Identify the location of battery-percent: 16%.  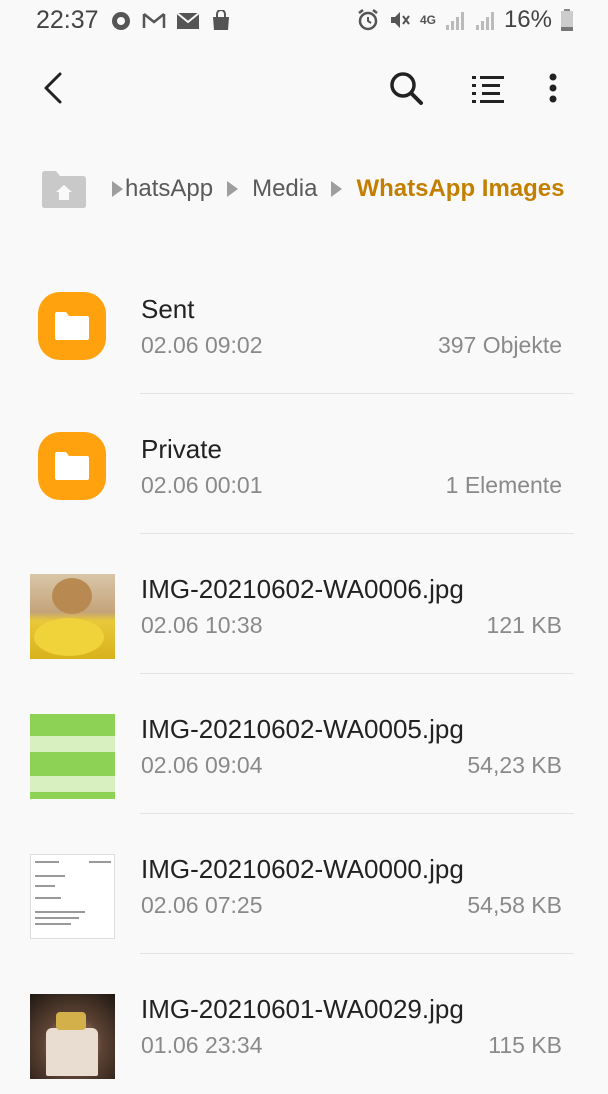
(527, 19).